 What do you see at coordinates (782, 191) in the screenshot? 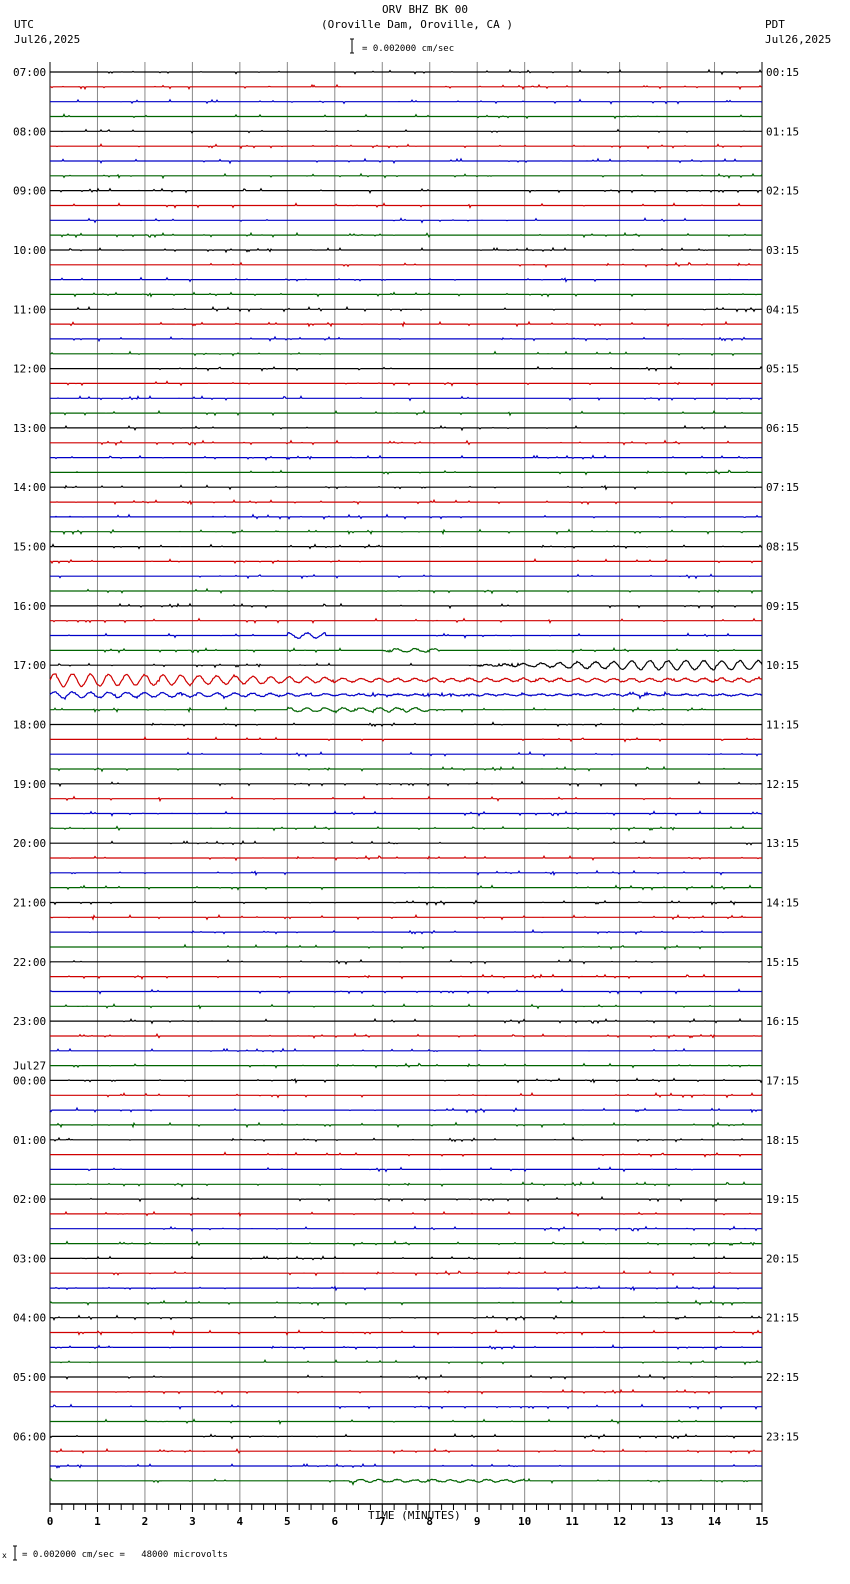
I see `pdt-hour-label: 02:15` at bounding box center [782, 191].